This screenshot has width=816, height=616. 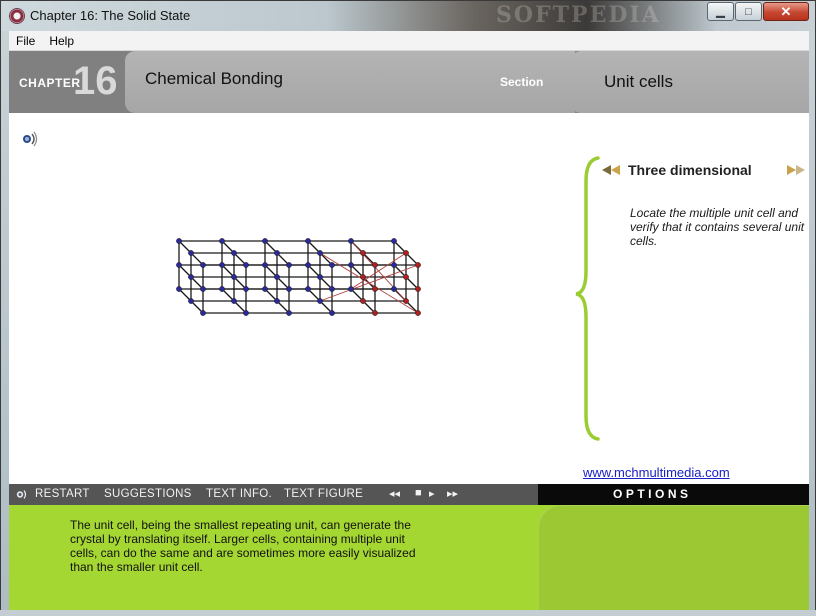 I want to click on chapter-block: CHAPTER 16, so click(x=68, y=82).